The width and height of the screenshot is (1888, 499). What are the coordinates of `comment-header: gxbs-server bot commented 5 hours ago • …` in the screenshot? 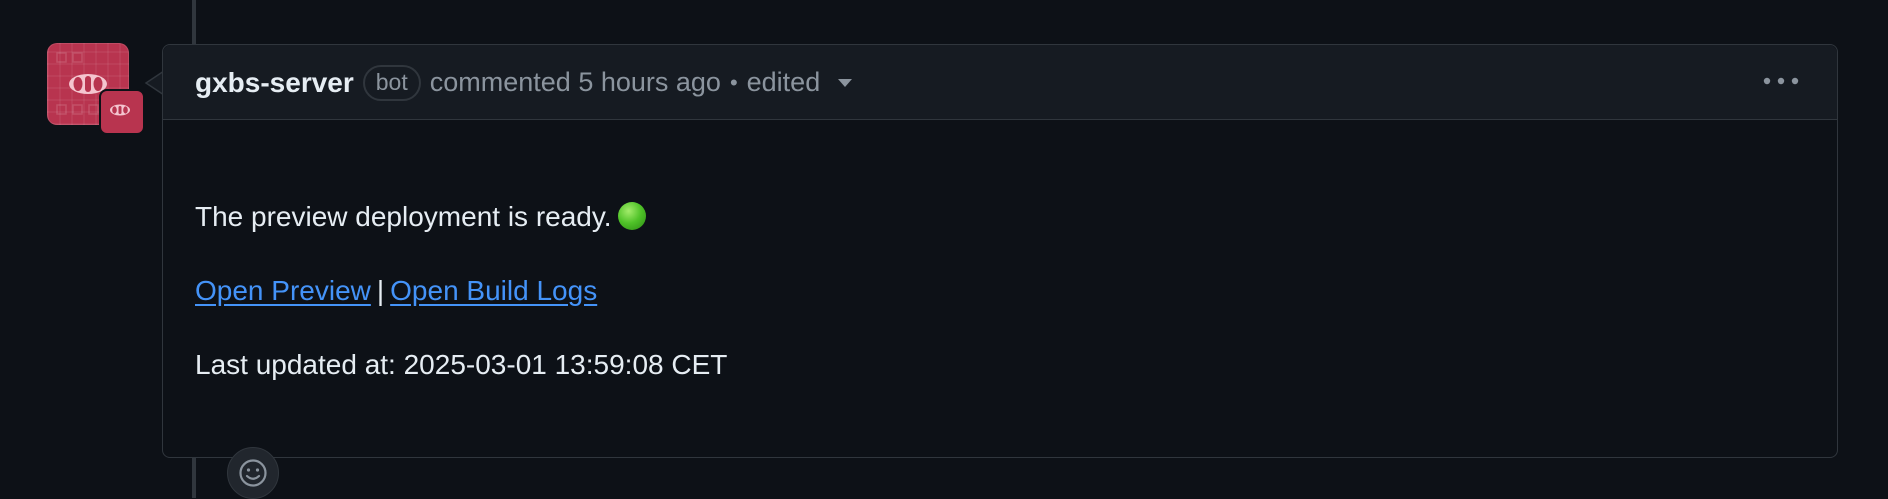 It's located at (1000, 82).